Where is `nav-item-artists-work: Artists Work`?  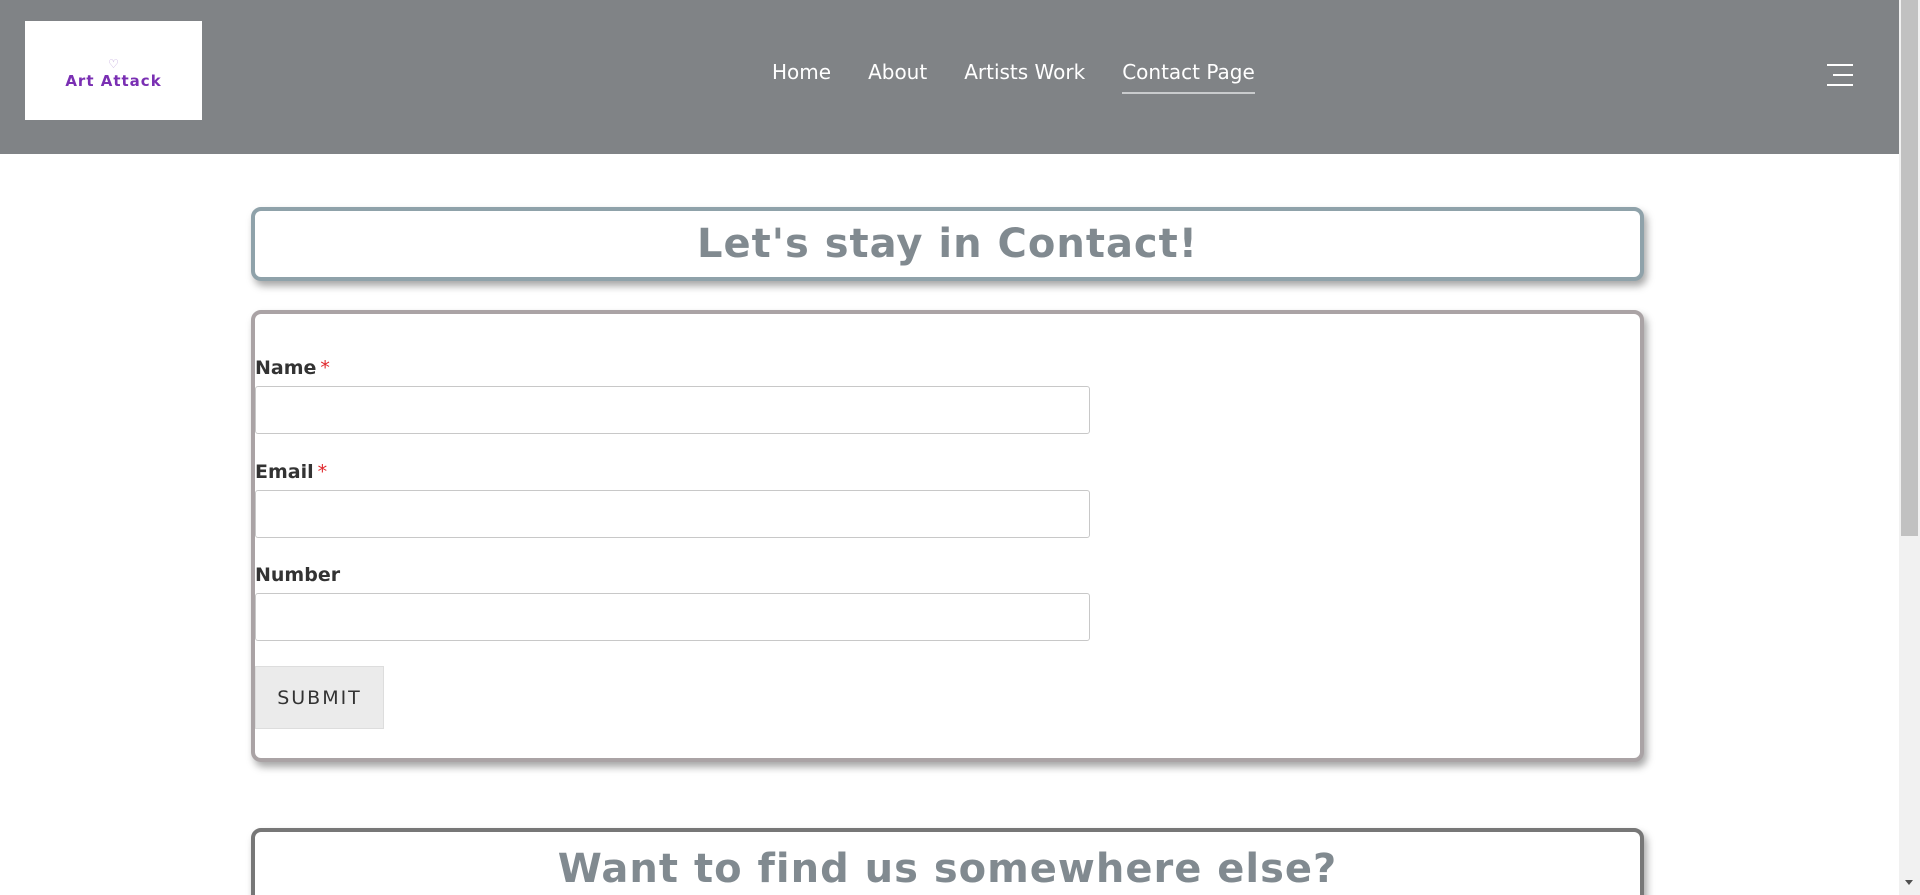 nav-item-artists-work: Artists Work is located at coordinates (1024, 77).